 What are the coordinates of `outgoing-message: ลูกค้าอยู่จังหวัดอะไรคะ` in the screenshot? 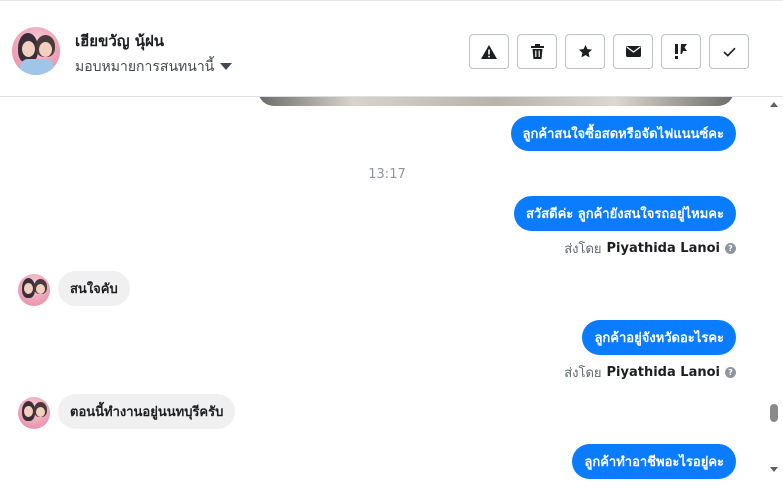 It's located at (659, 337).